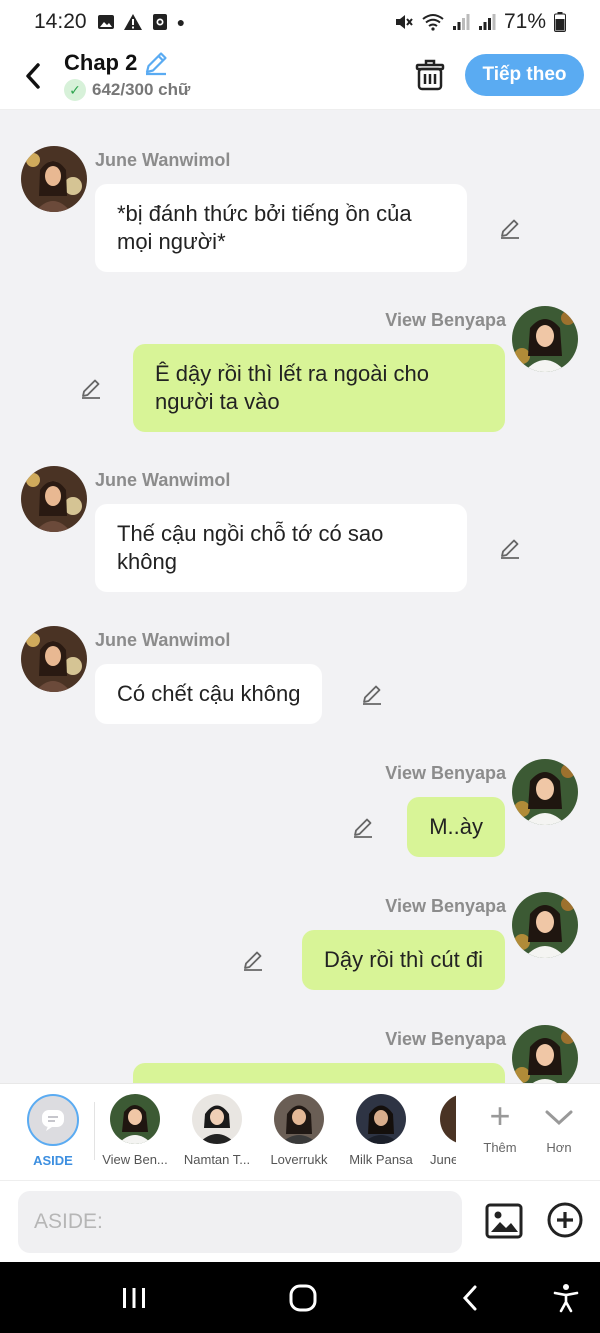 The image size is (600, 1333). Describe the element at coordinates (60, 21) in the screenshot. I see `status-time: 14:20` at that location.